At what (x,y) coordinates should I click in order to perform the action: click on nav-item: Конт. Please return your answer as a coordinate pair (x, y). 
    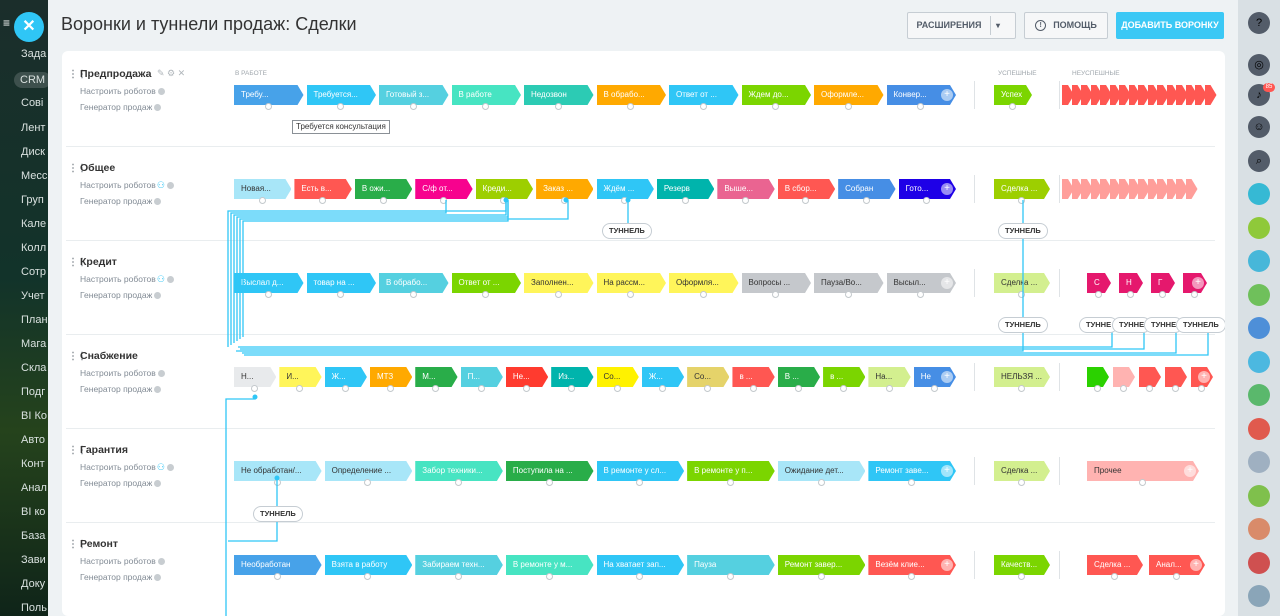
    Looking at the image, I should click on (33, 464).